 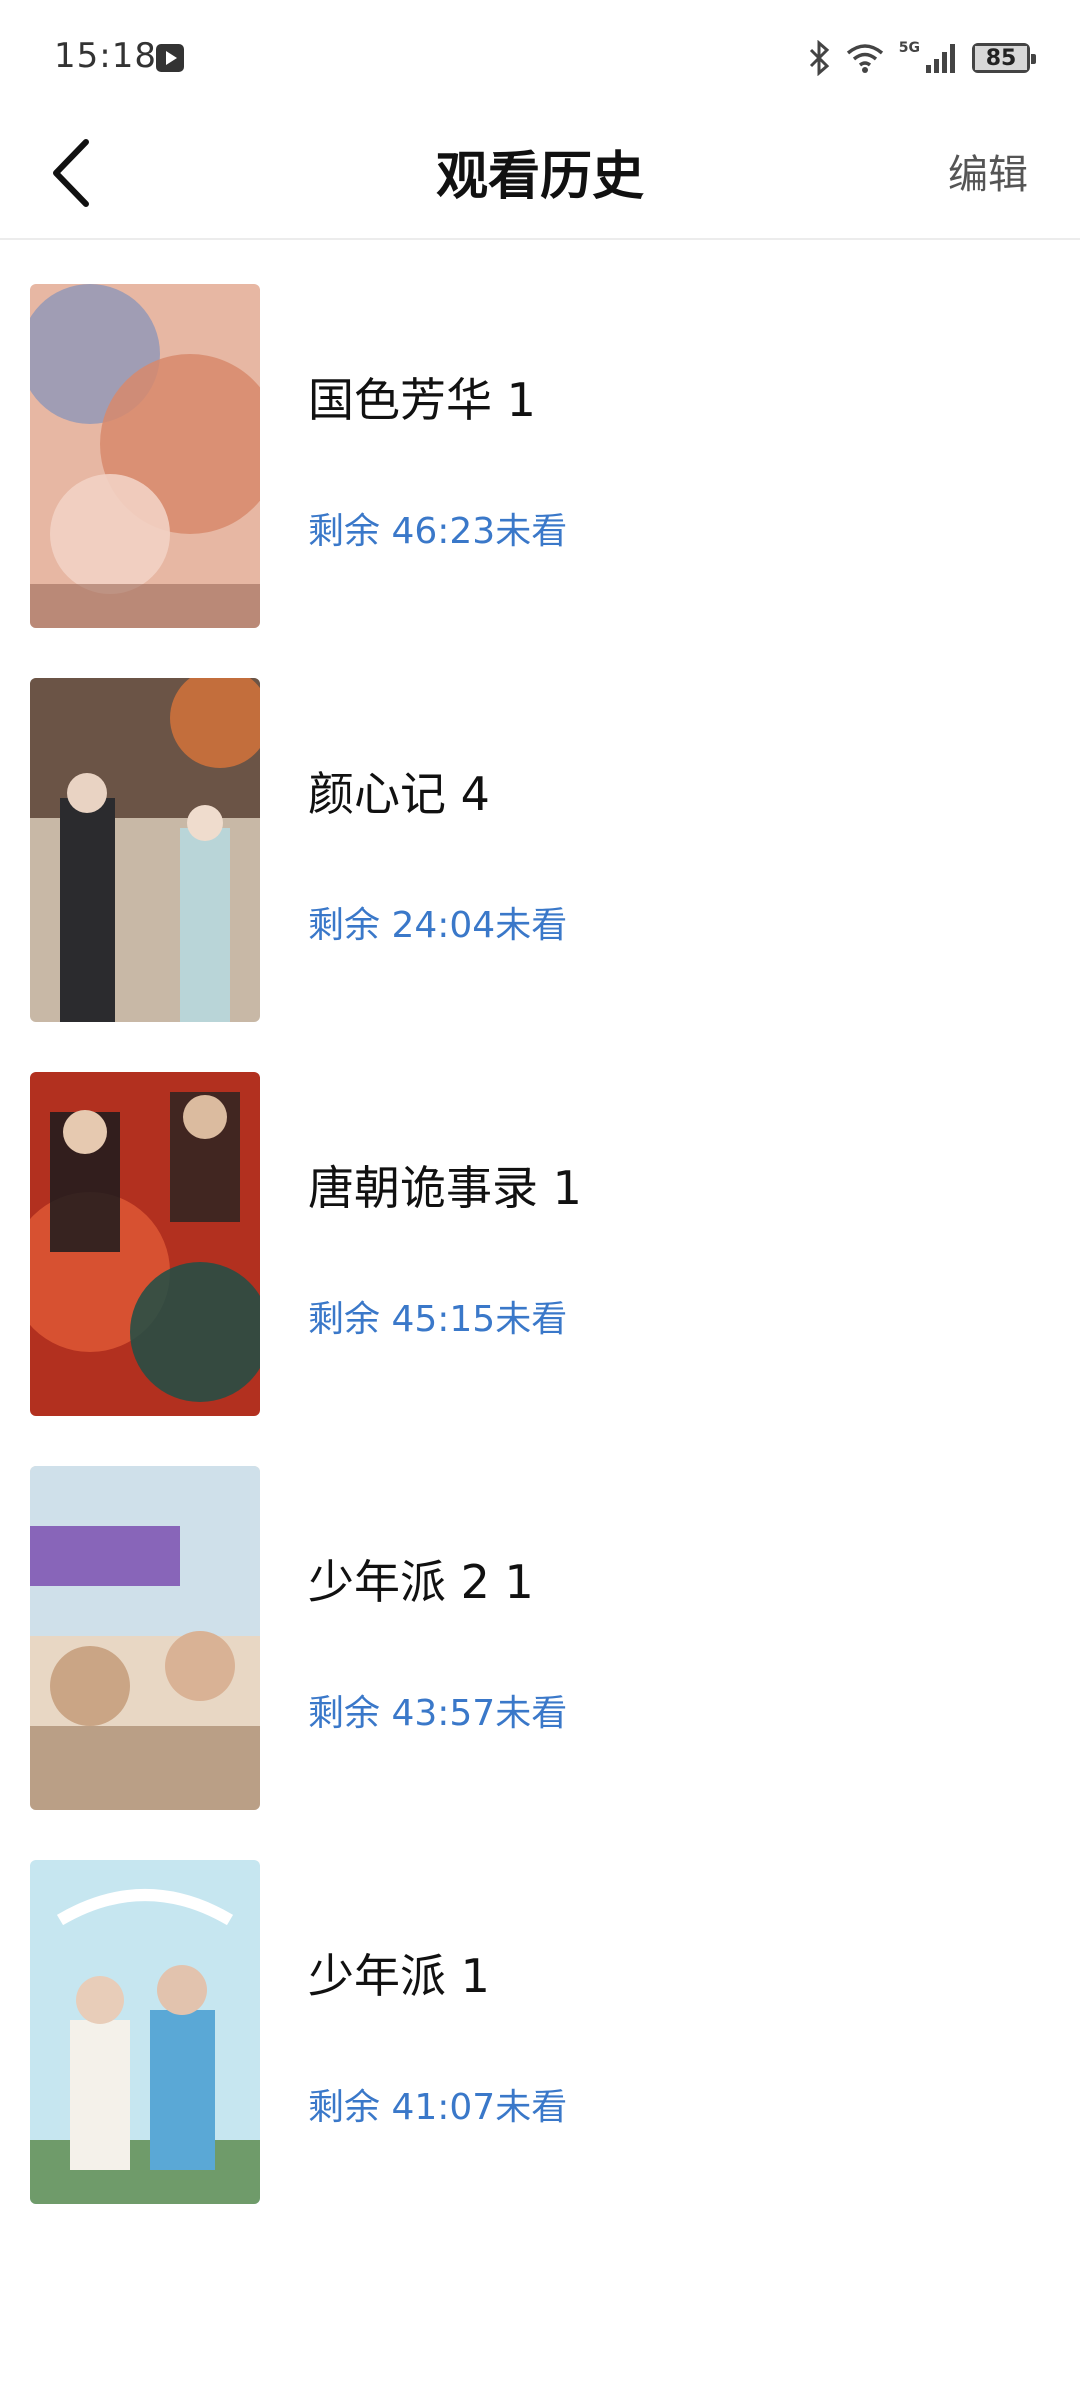 I want to click on status-time: 15:18, so click(x=105, y=56).